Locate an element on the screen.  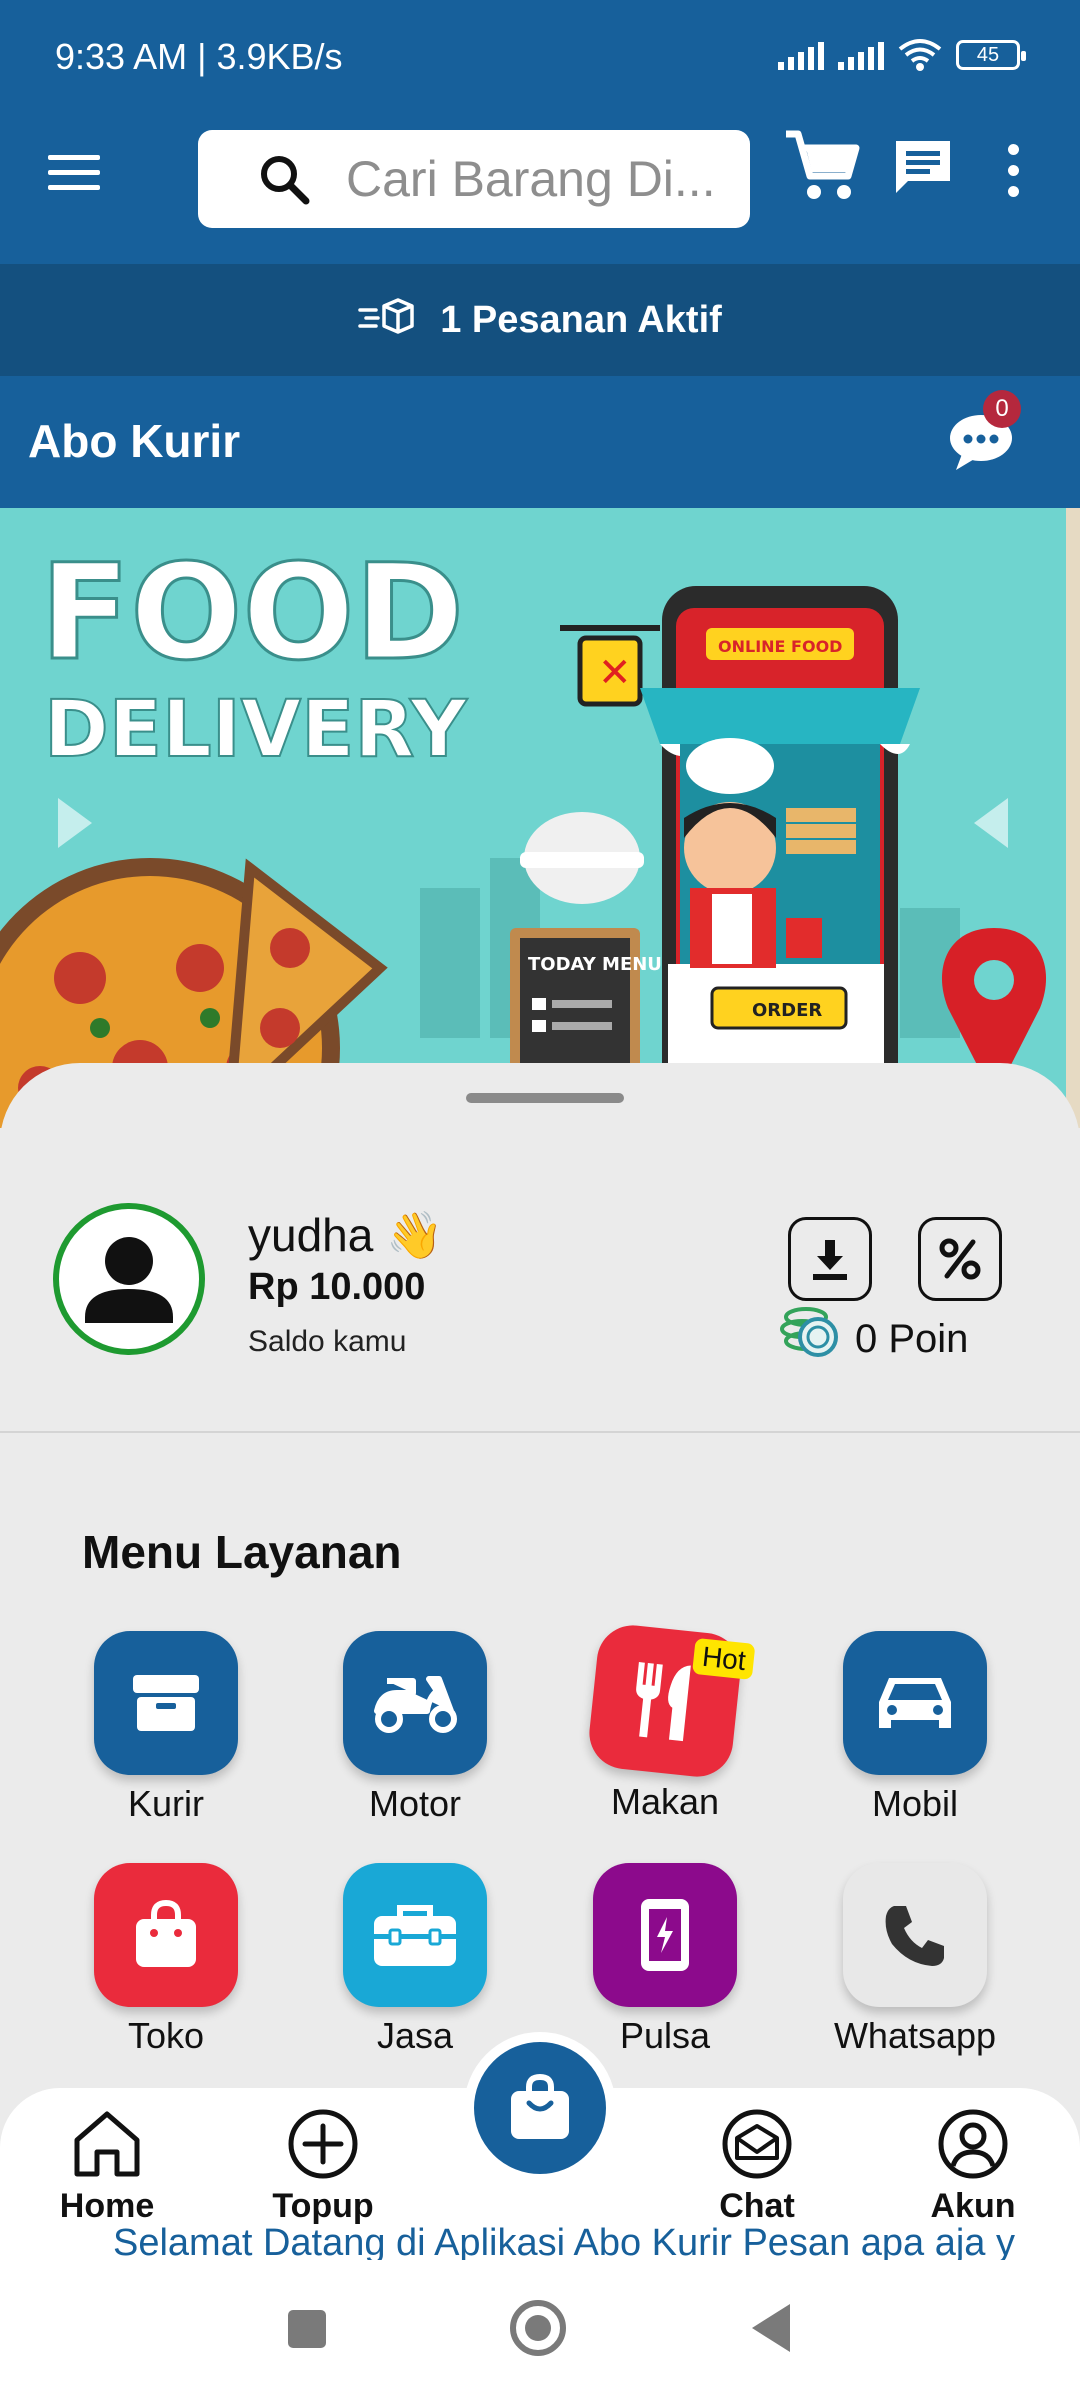
nav-home: Home is located at coordinates (107, 2166).